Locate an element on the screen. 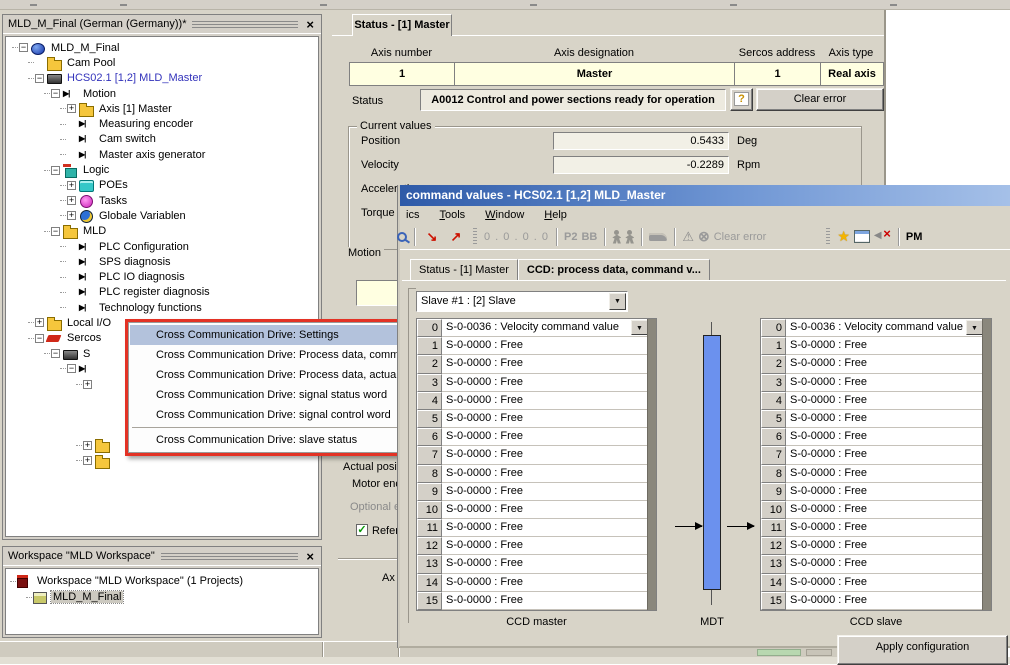  expert-mode-icon is located at coordinates (629, 236).